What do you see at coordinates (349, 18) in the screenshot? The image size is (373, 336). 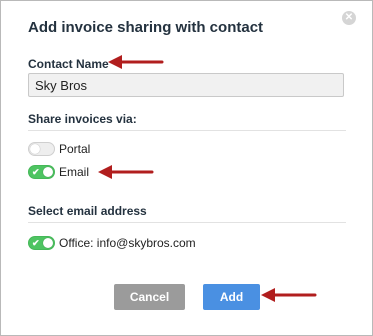 I see `close-icon: ✕` at bounding box center [349, 18].